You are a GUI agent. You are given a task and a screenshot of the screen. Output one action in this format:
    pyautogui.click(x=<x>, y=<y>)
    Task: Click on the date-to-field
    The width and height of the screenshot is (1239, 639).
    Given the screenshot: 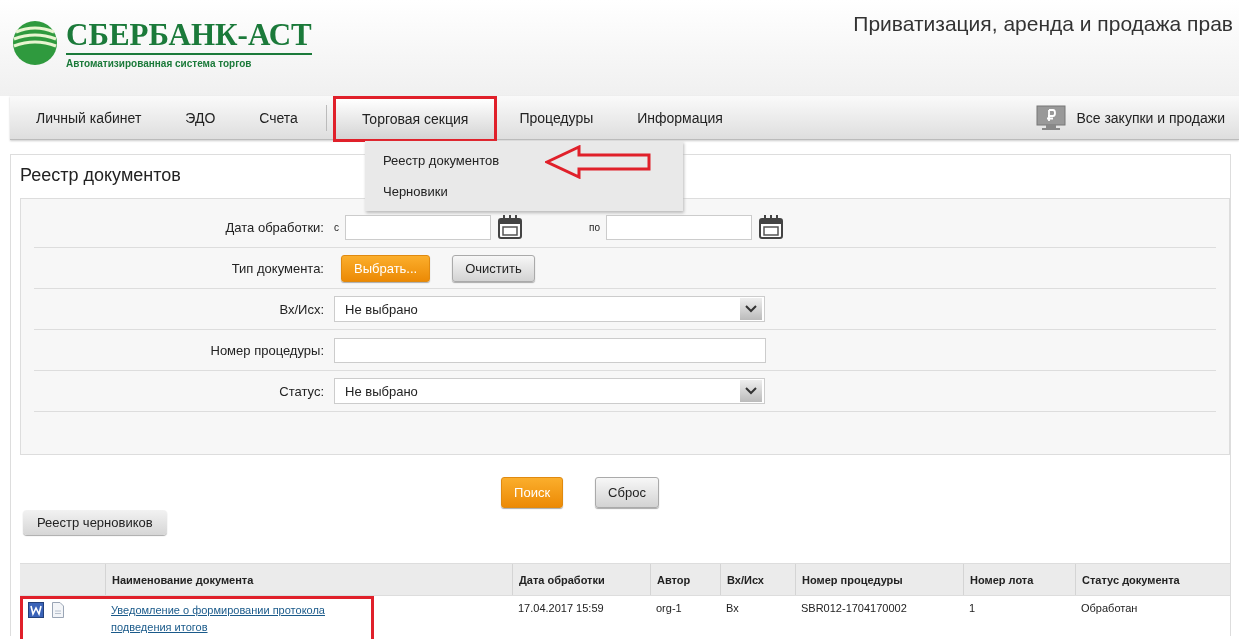 What is the action you would take?
    pyautogui.click(x=679, y=227)
    